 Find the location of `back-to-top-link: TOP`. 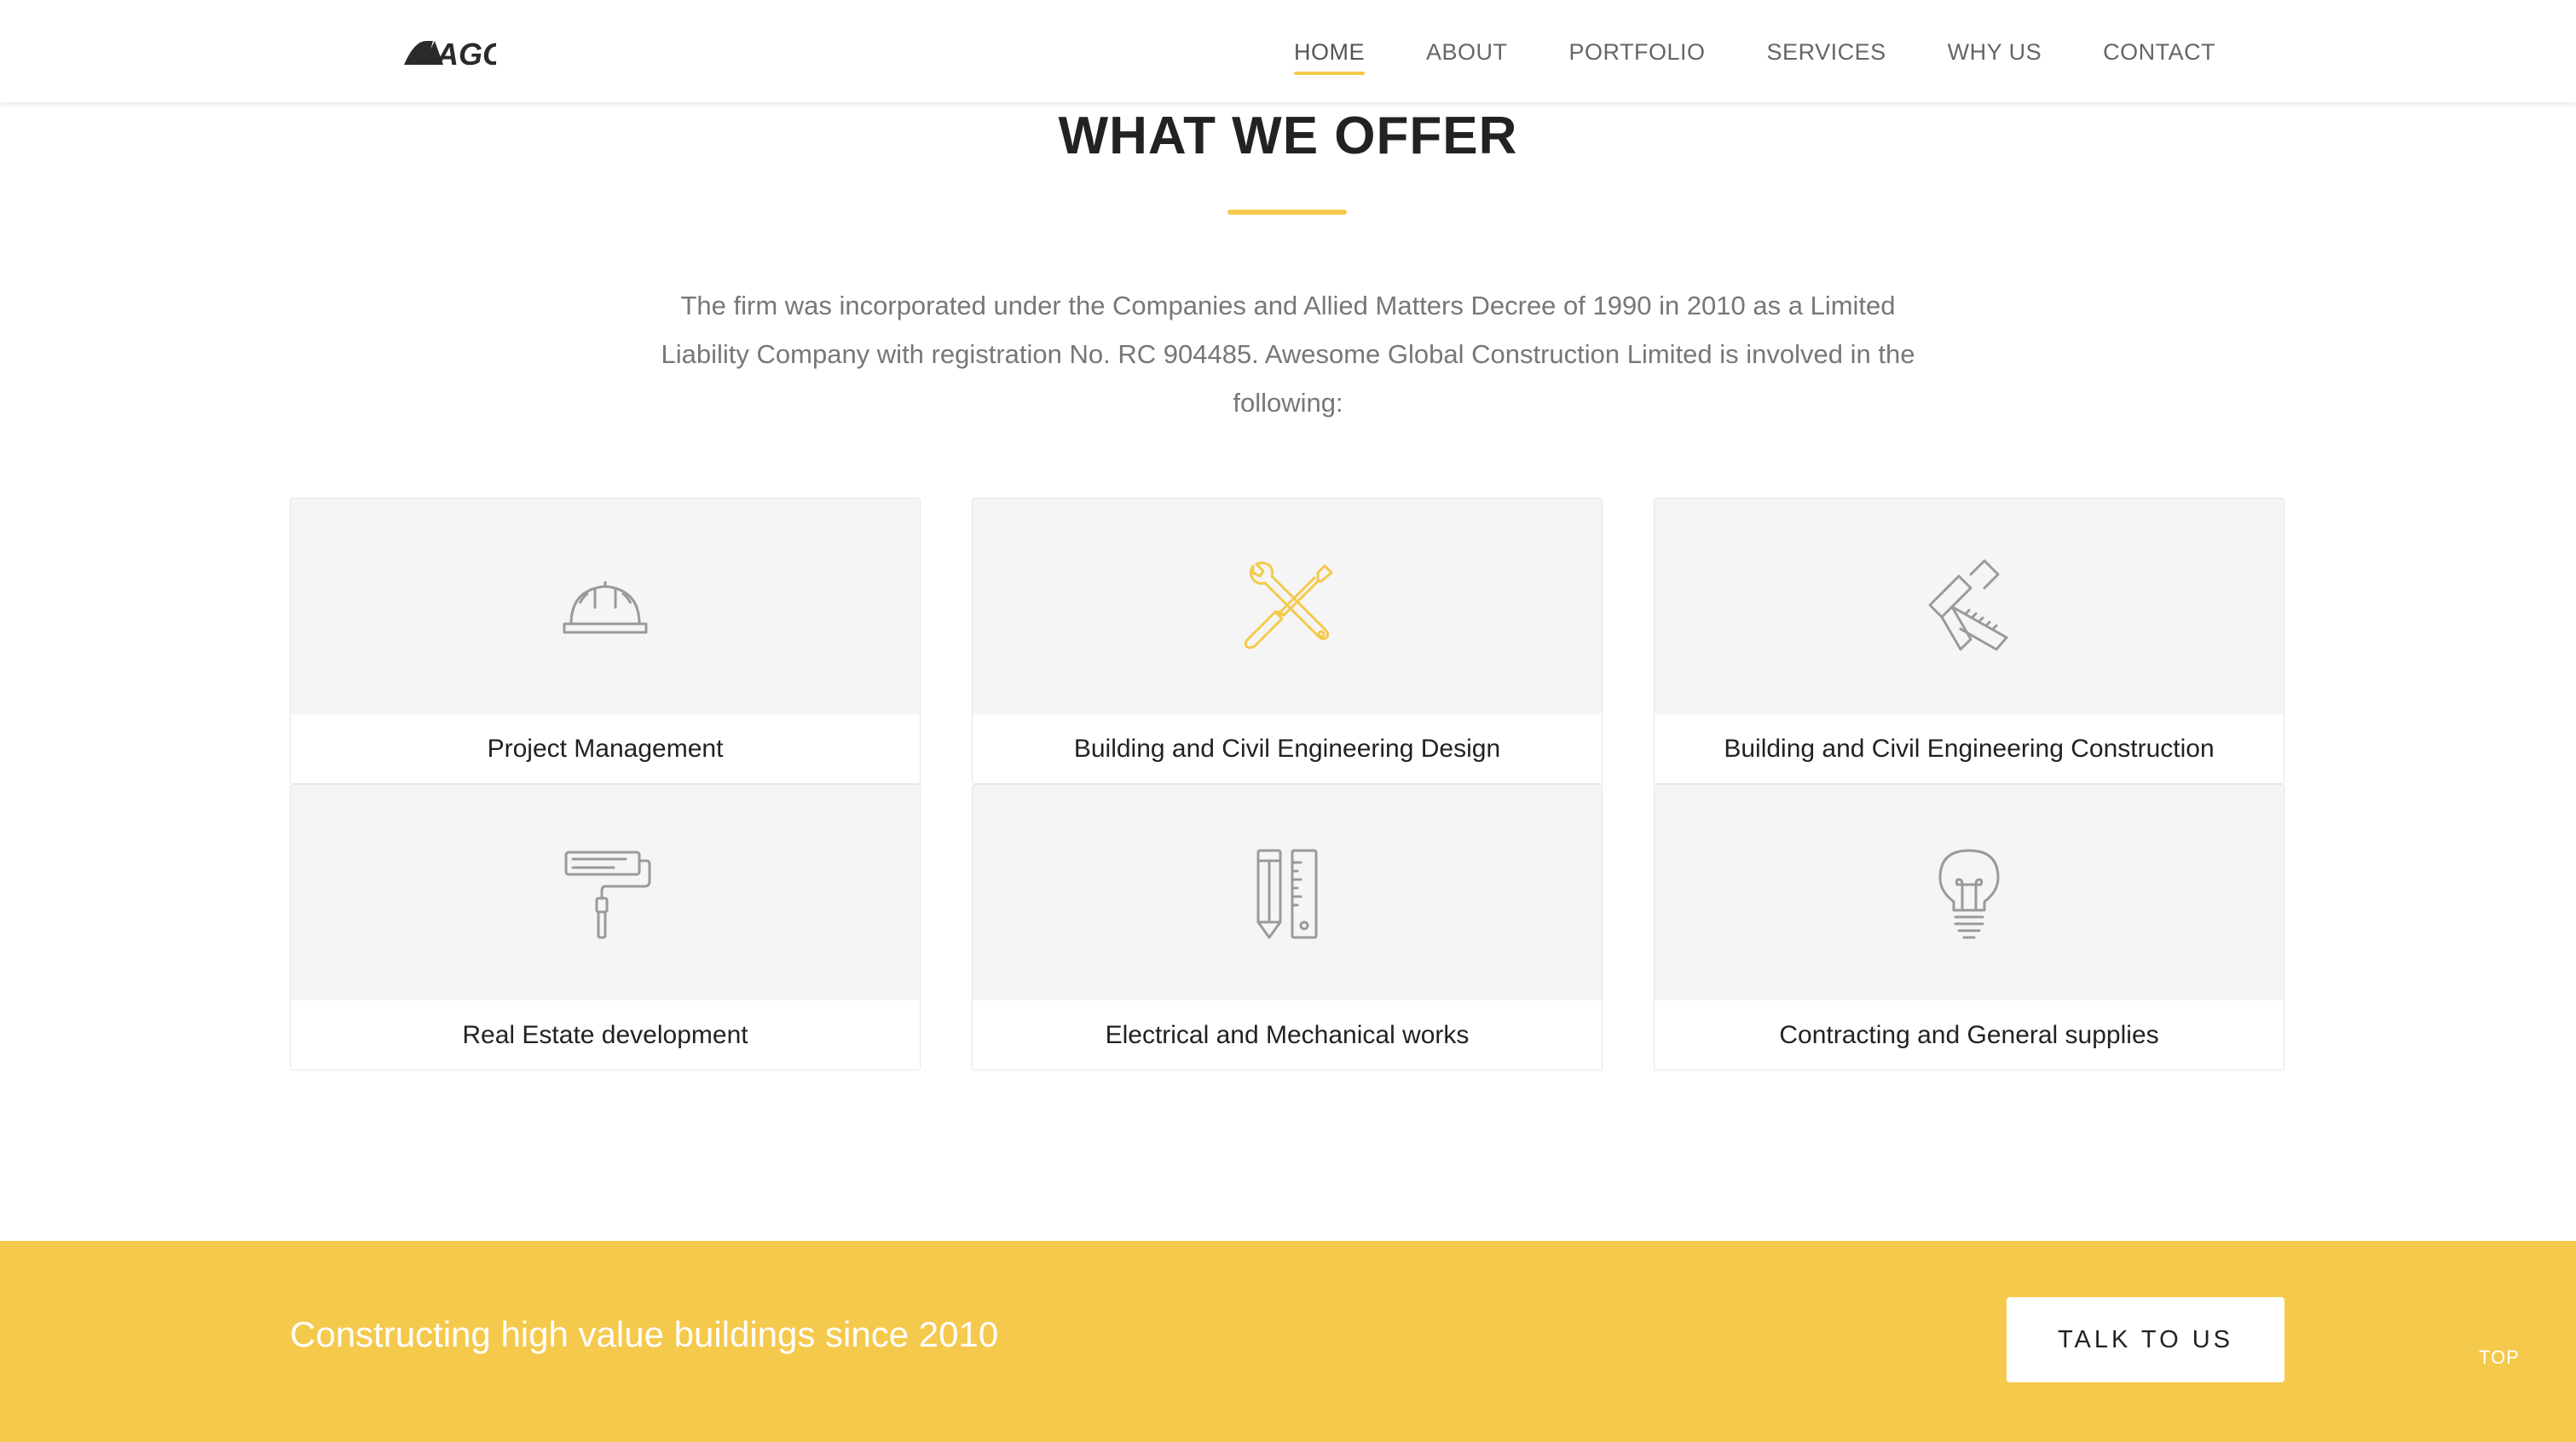

back-to-top-link: TOP is located at coordinates (2499, 1358).